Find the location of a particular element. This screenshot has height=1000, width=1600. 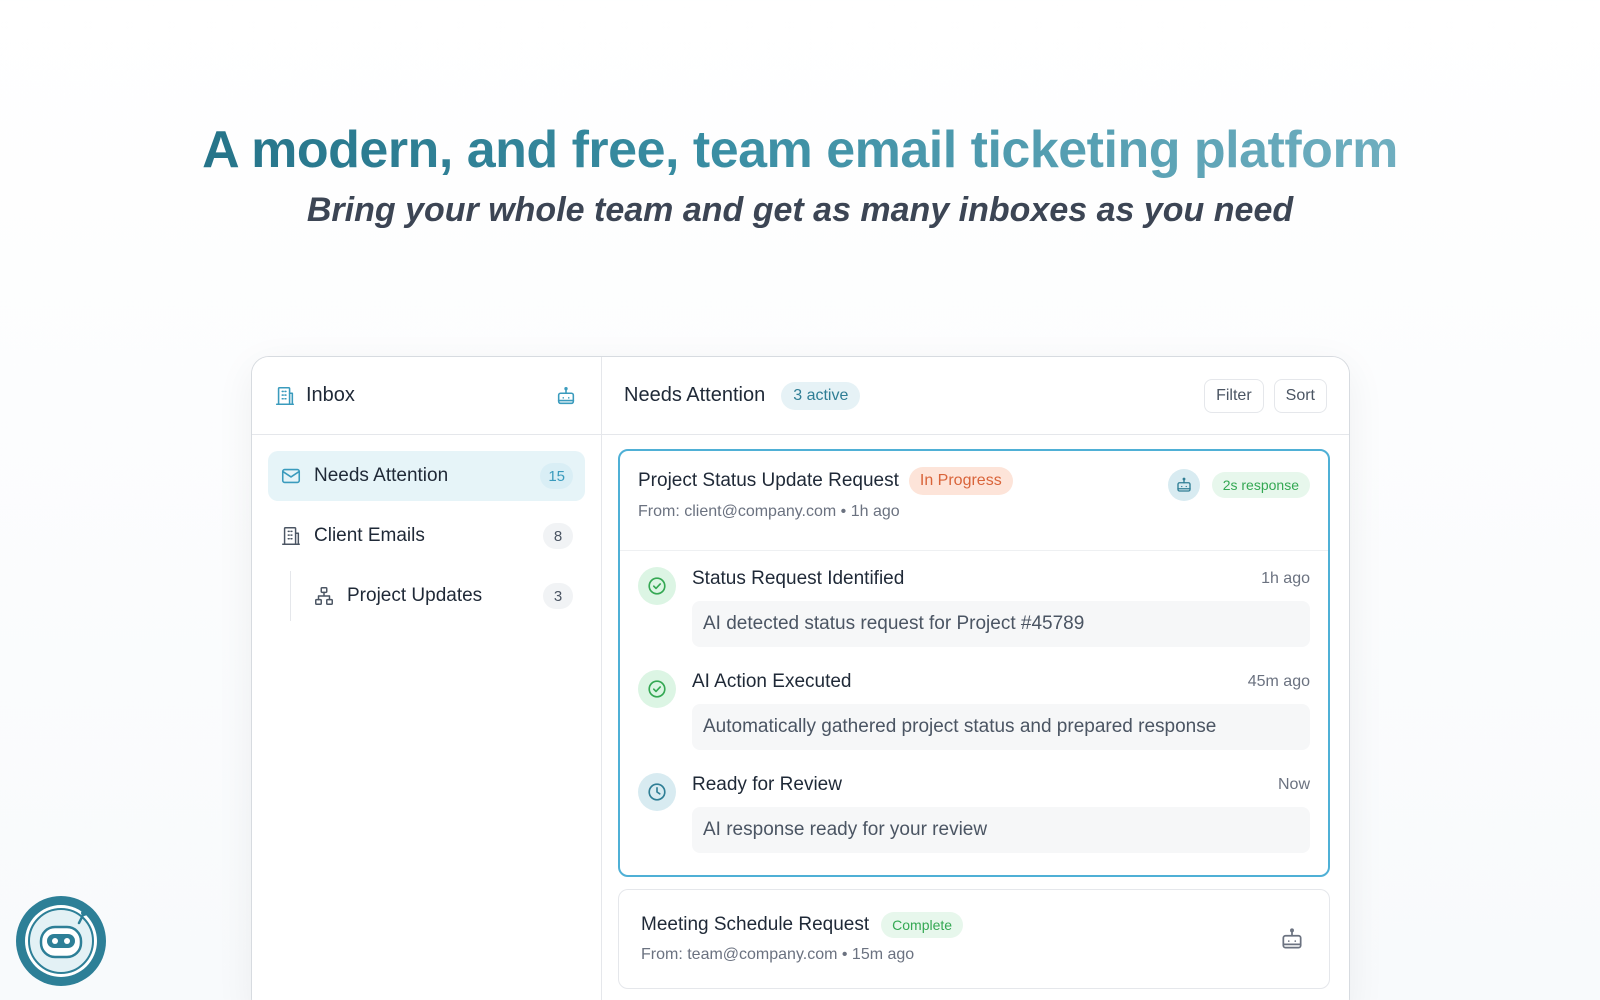

ticket-title: Project Status Update Request is located at coordinates (768, 480).